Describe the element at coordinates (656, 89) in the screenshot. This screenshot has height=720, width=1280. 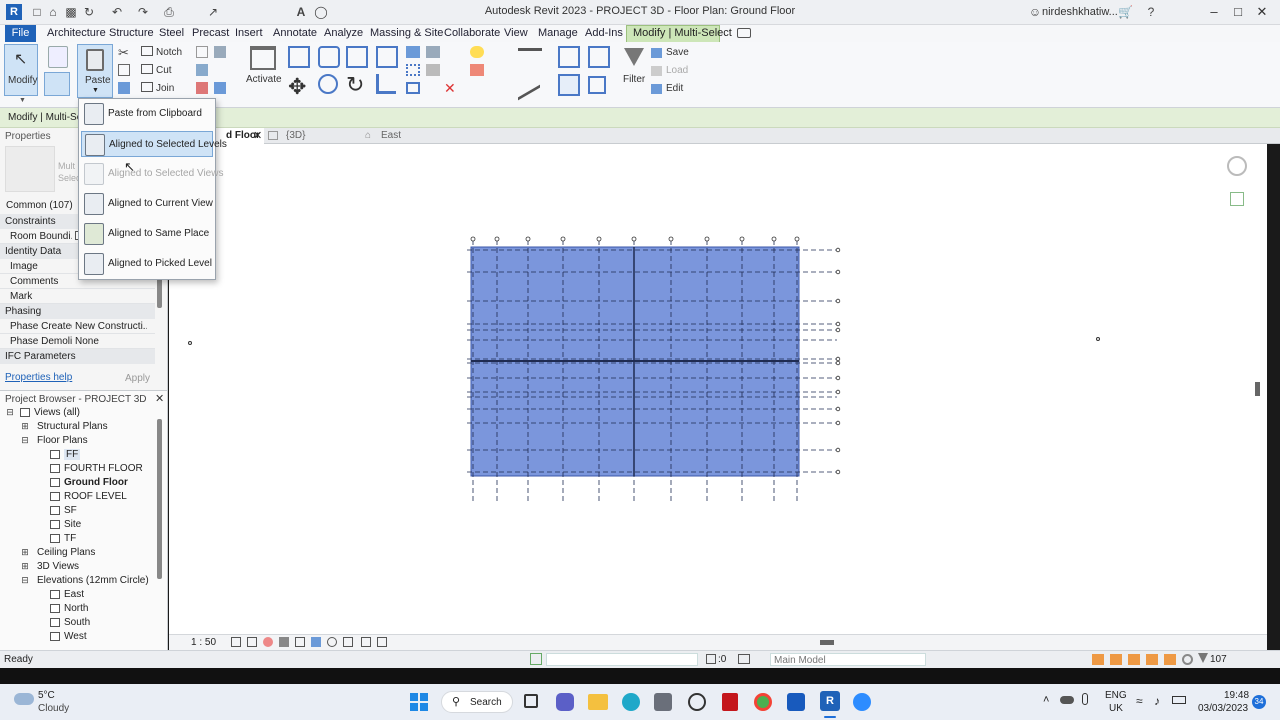
I see `edit-selection-icon` at that location.